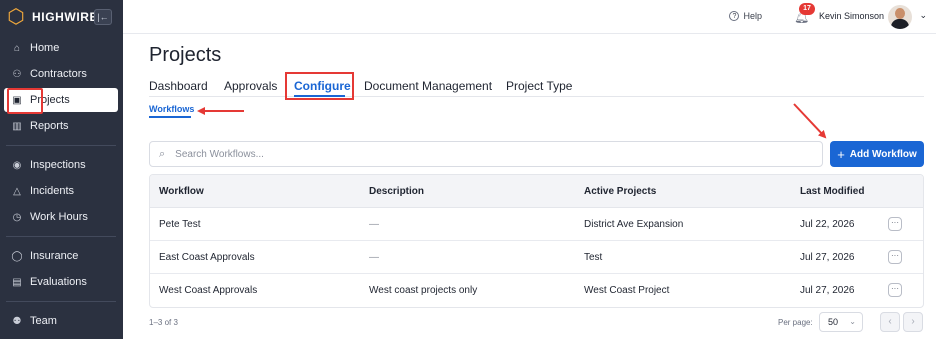  I want to click on reports-icon: ▥, so click(17, 126).